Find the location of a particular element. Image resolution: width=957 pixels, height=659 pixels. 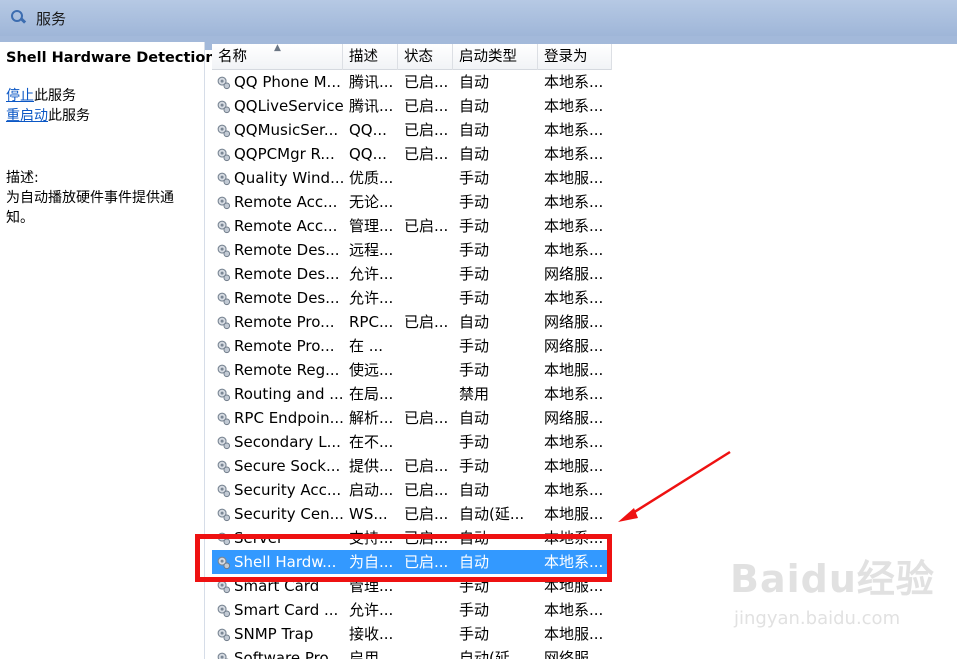

service-description: 为自动播放硬件事件提供通知。 is located at coordinates (90, 208).